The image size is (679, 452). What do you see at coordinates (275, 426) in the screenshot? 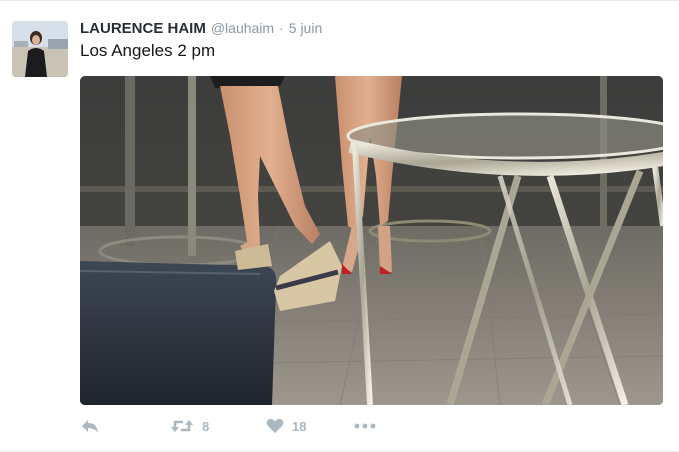
I see `heart-icon` at bounding box center [275, 426].